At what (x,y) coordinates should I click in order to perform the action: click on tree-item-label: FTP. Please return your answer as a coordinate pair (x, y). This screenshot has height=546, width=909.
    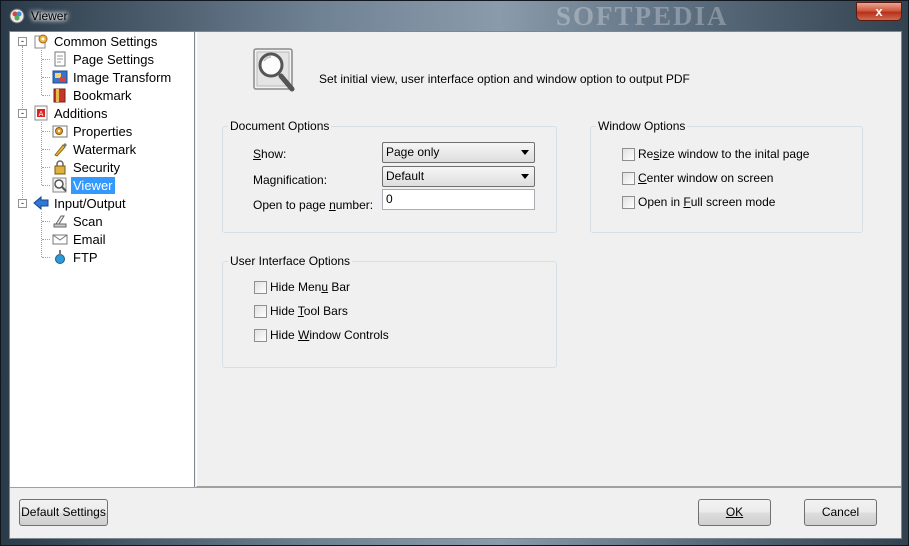
    Looking at the image, I should click on (85, 257).